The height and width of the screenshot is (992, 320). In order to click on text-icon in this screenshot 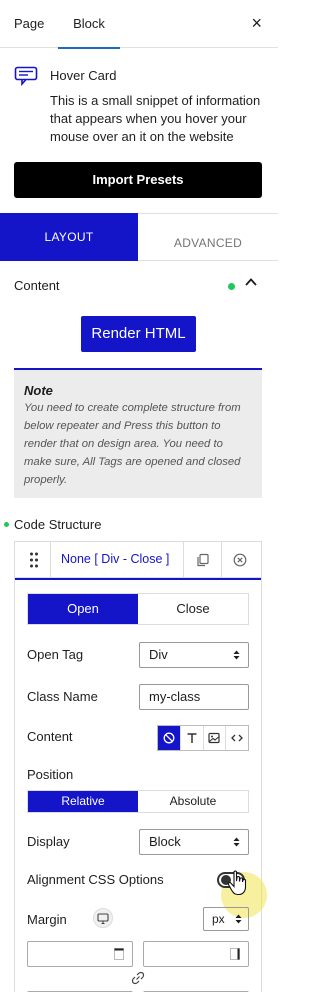, I will do `click(192, 738)`.